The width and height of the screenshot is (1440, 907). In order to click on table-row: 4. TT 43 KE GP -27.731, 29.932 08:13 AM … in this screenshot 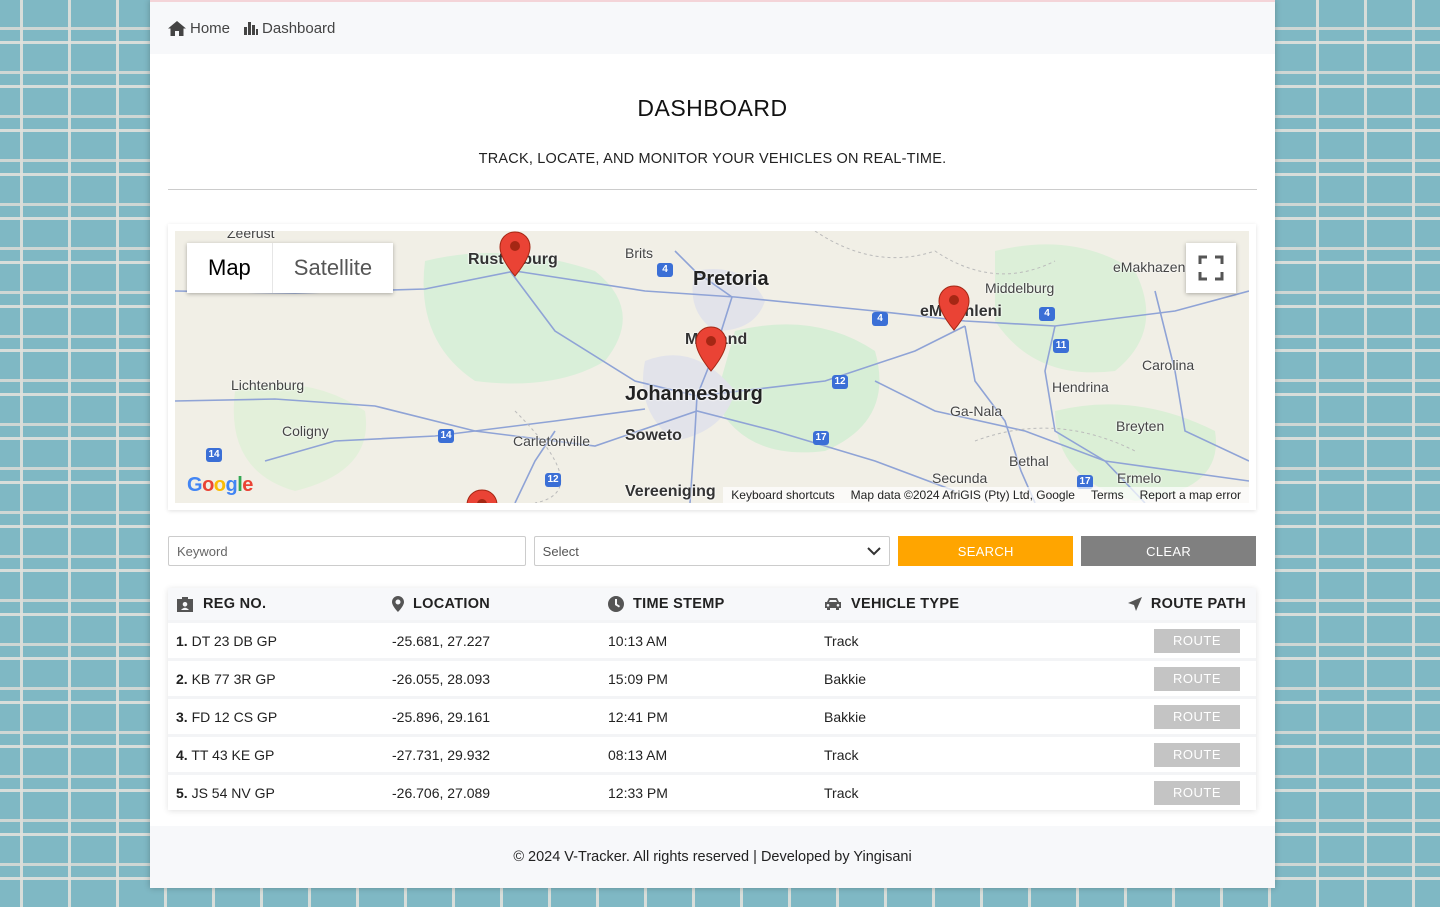, I will do `click(712, 753)`.